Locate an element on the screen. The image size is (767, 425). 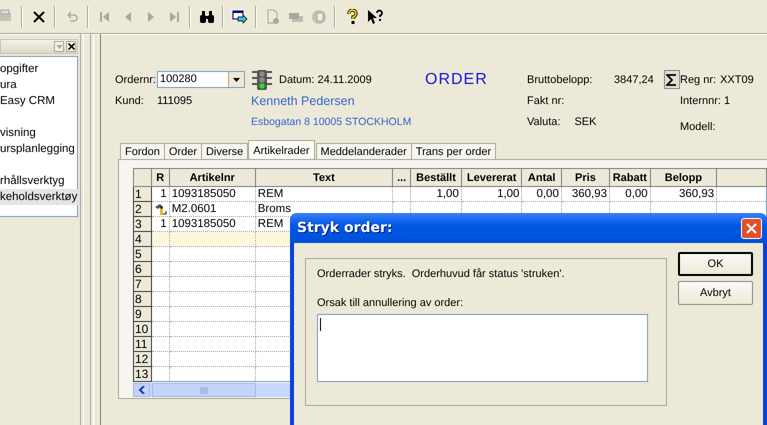
row-number: 5 is located at coordinates (143, 254).